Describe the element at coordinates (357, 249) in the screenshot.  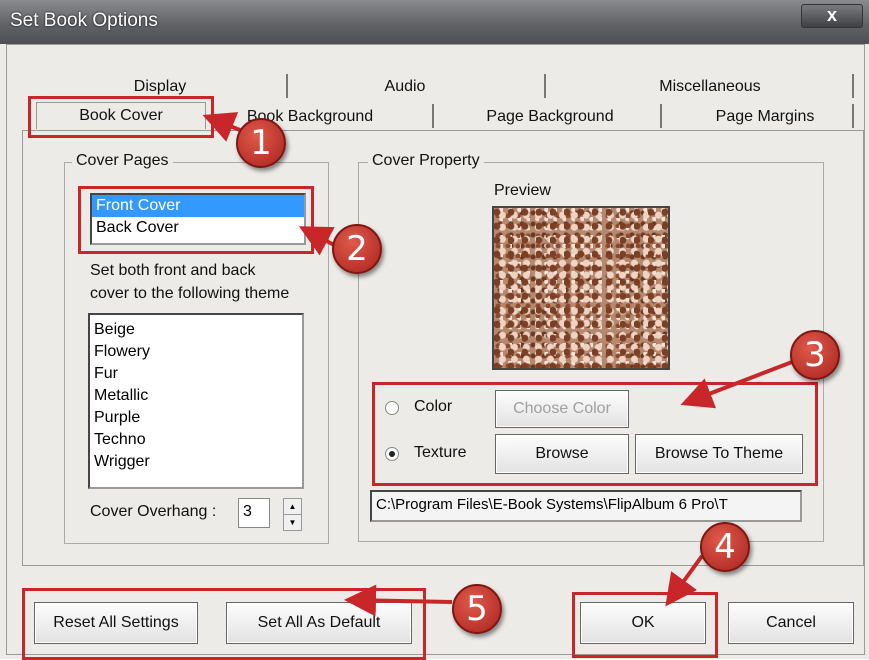
I see `callout-badge-2: 2` at that location.